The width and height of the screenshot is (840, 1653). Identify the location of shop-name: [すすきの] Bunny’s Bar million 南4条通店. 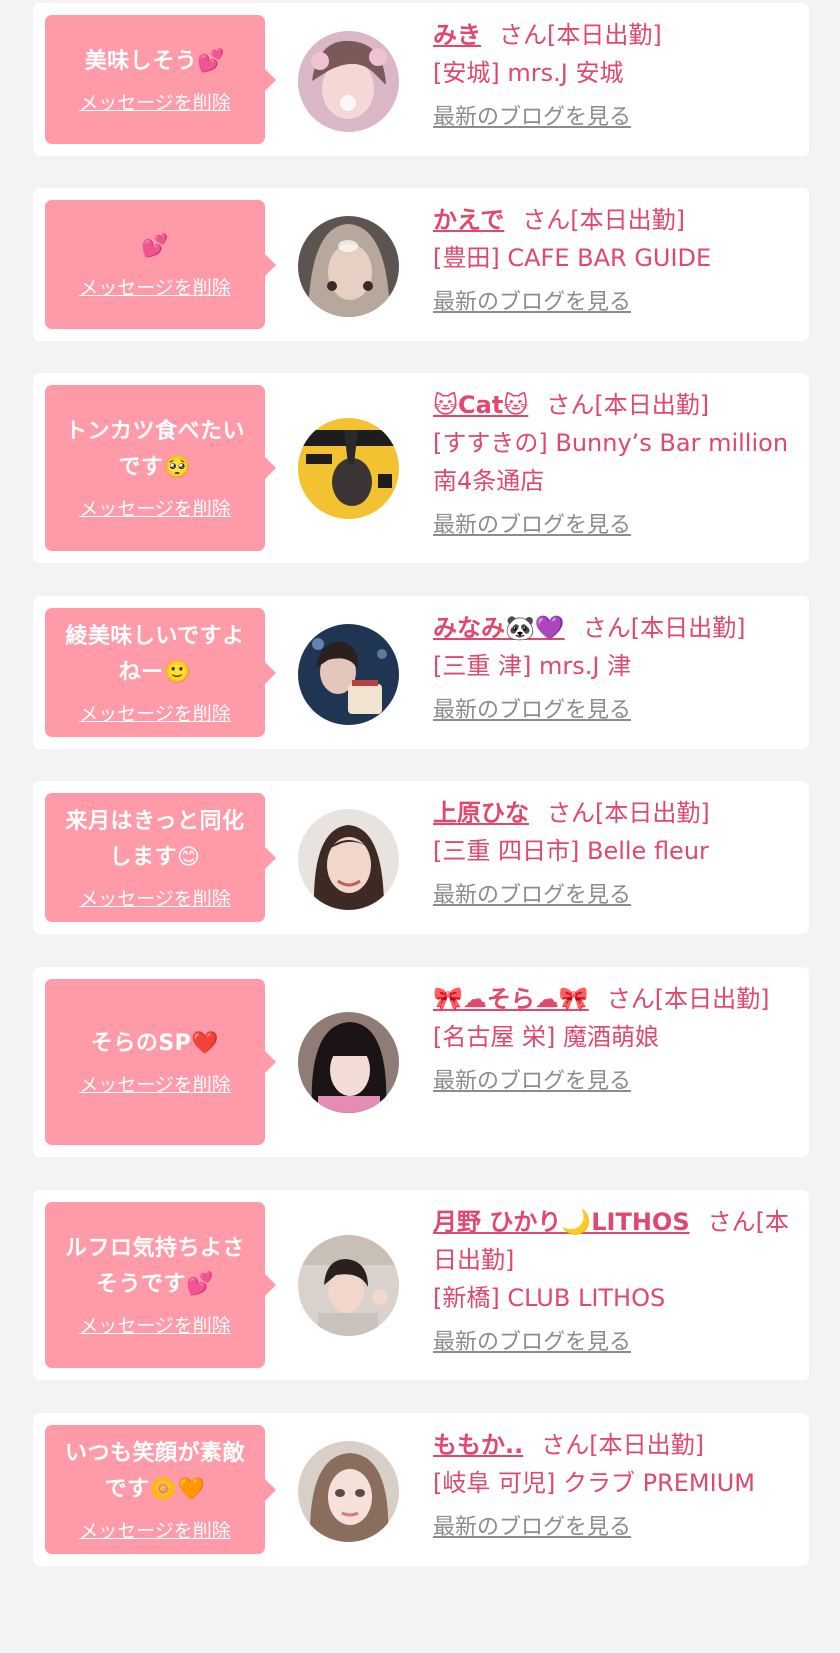
(611, 462).